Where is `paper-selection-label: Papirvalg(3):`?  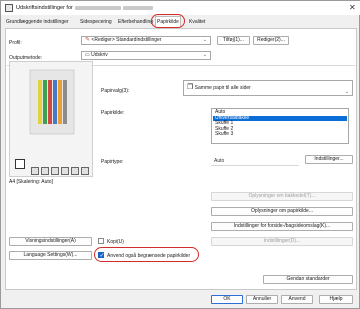 paper-selection-label: Papirvalg(3): is located at coordinates (115, 91).